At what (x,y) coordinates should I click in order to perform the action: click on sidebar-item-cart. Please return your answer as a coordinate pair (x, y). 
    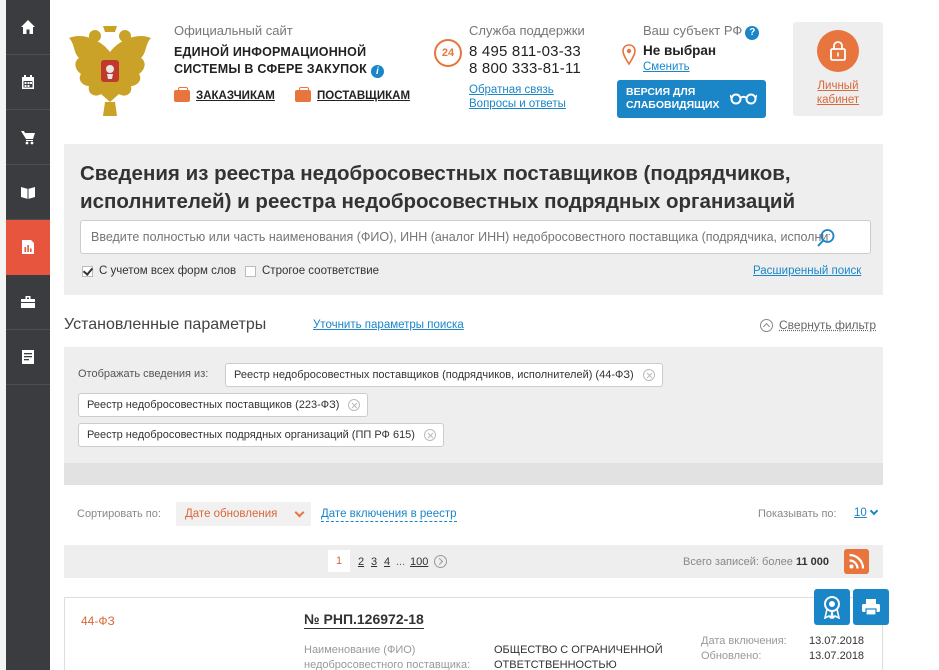
    Looking at the image, I should click on (28, 137).